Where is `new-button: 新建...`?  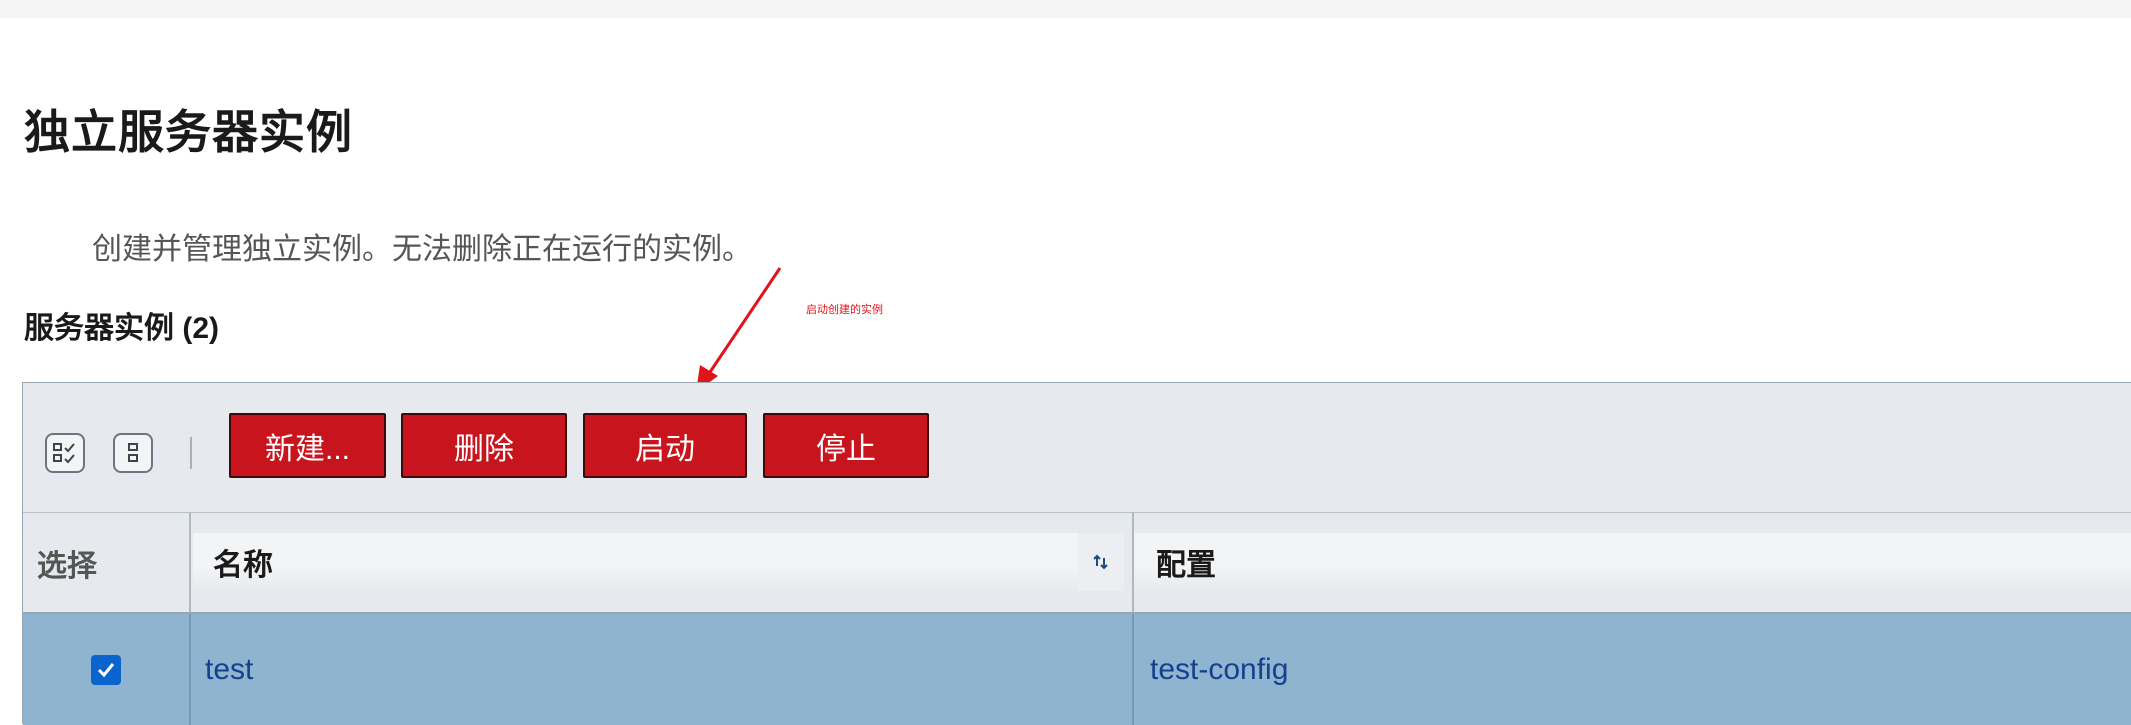
new-button: 新建... is located at coordinates (307, 445).